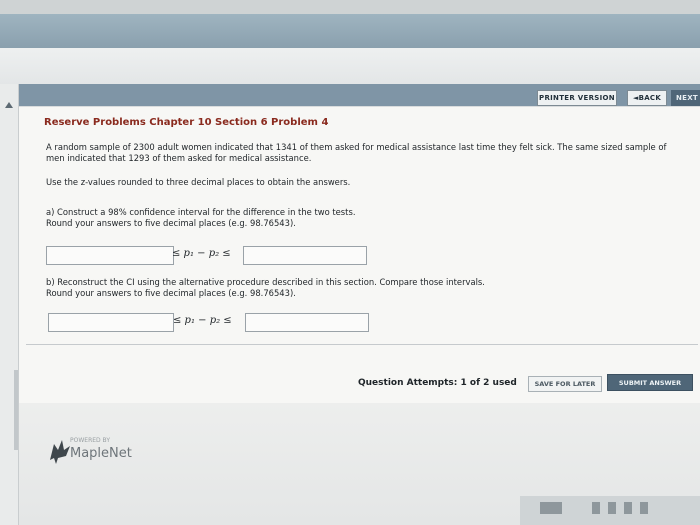 This screenshot has width=700, height=525. What do you see at coordinates (612, 508) in the screenshot?
I see `network-icon` at bounding box center [612, 508].